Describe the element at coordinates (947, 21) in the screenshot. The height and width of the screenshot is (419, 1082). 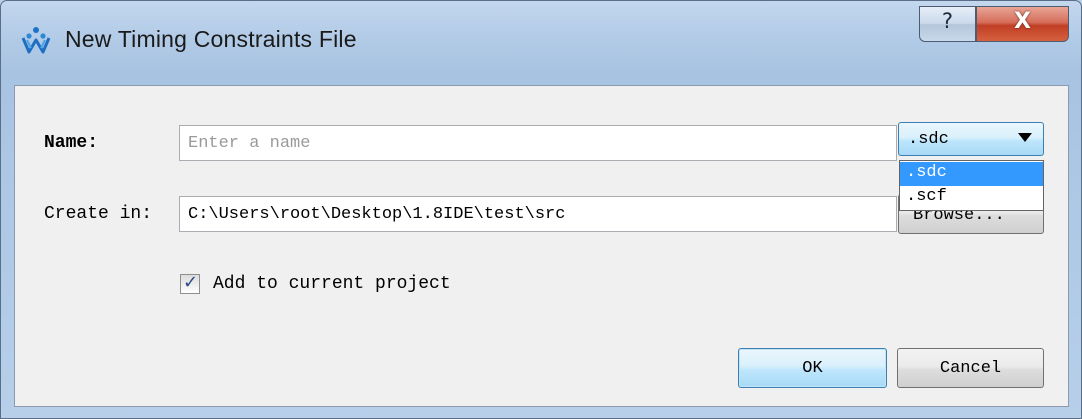
I see `help-icon: ?` at that location.